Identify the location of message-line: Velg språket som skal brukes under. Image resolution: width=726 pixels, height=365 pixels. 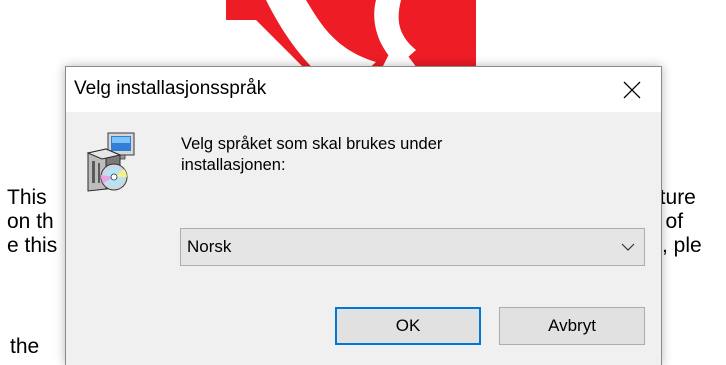
(312, 144).